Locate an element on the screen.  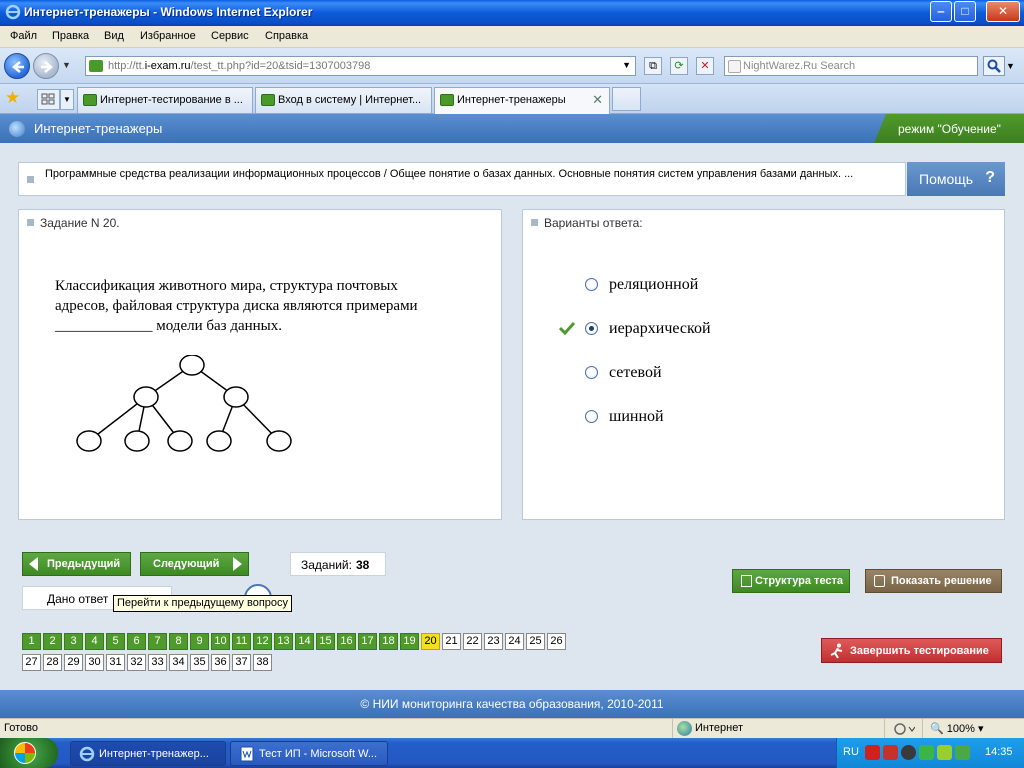
divider is located at coordinates (884, 729).